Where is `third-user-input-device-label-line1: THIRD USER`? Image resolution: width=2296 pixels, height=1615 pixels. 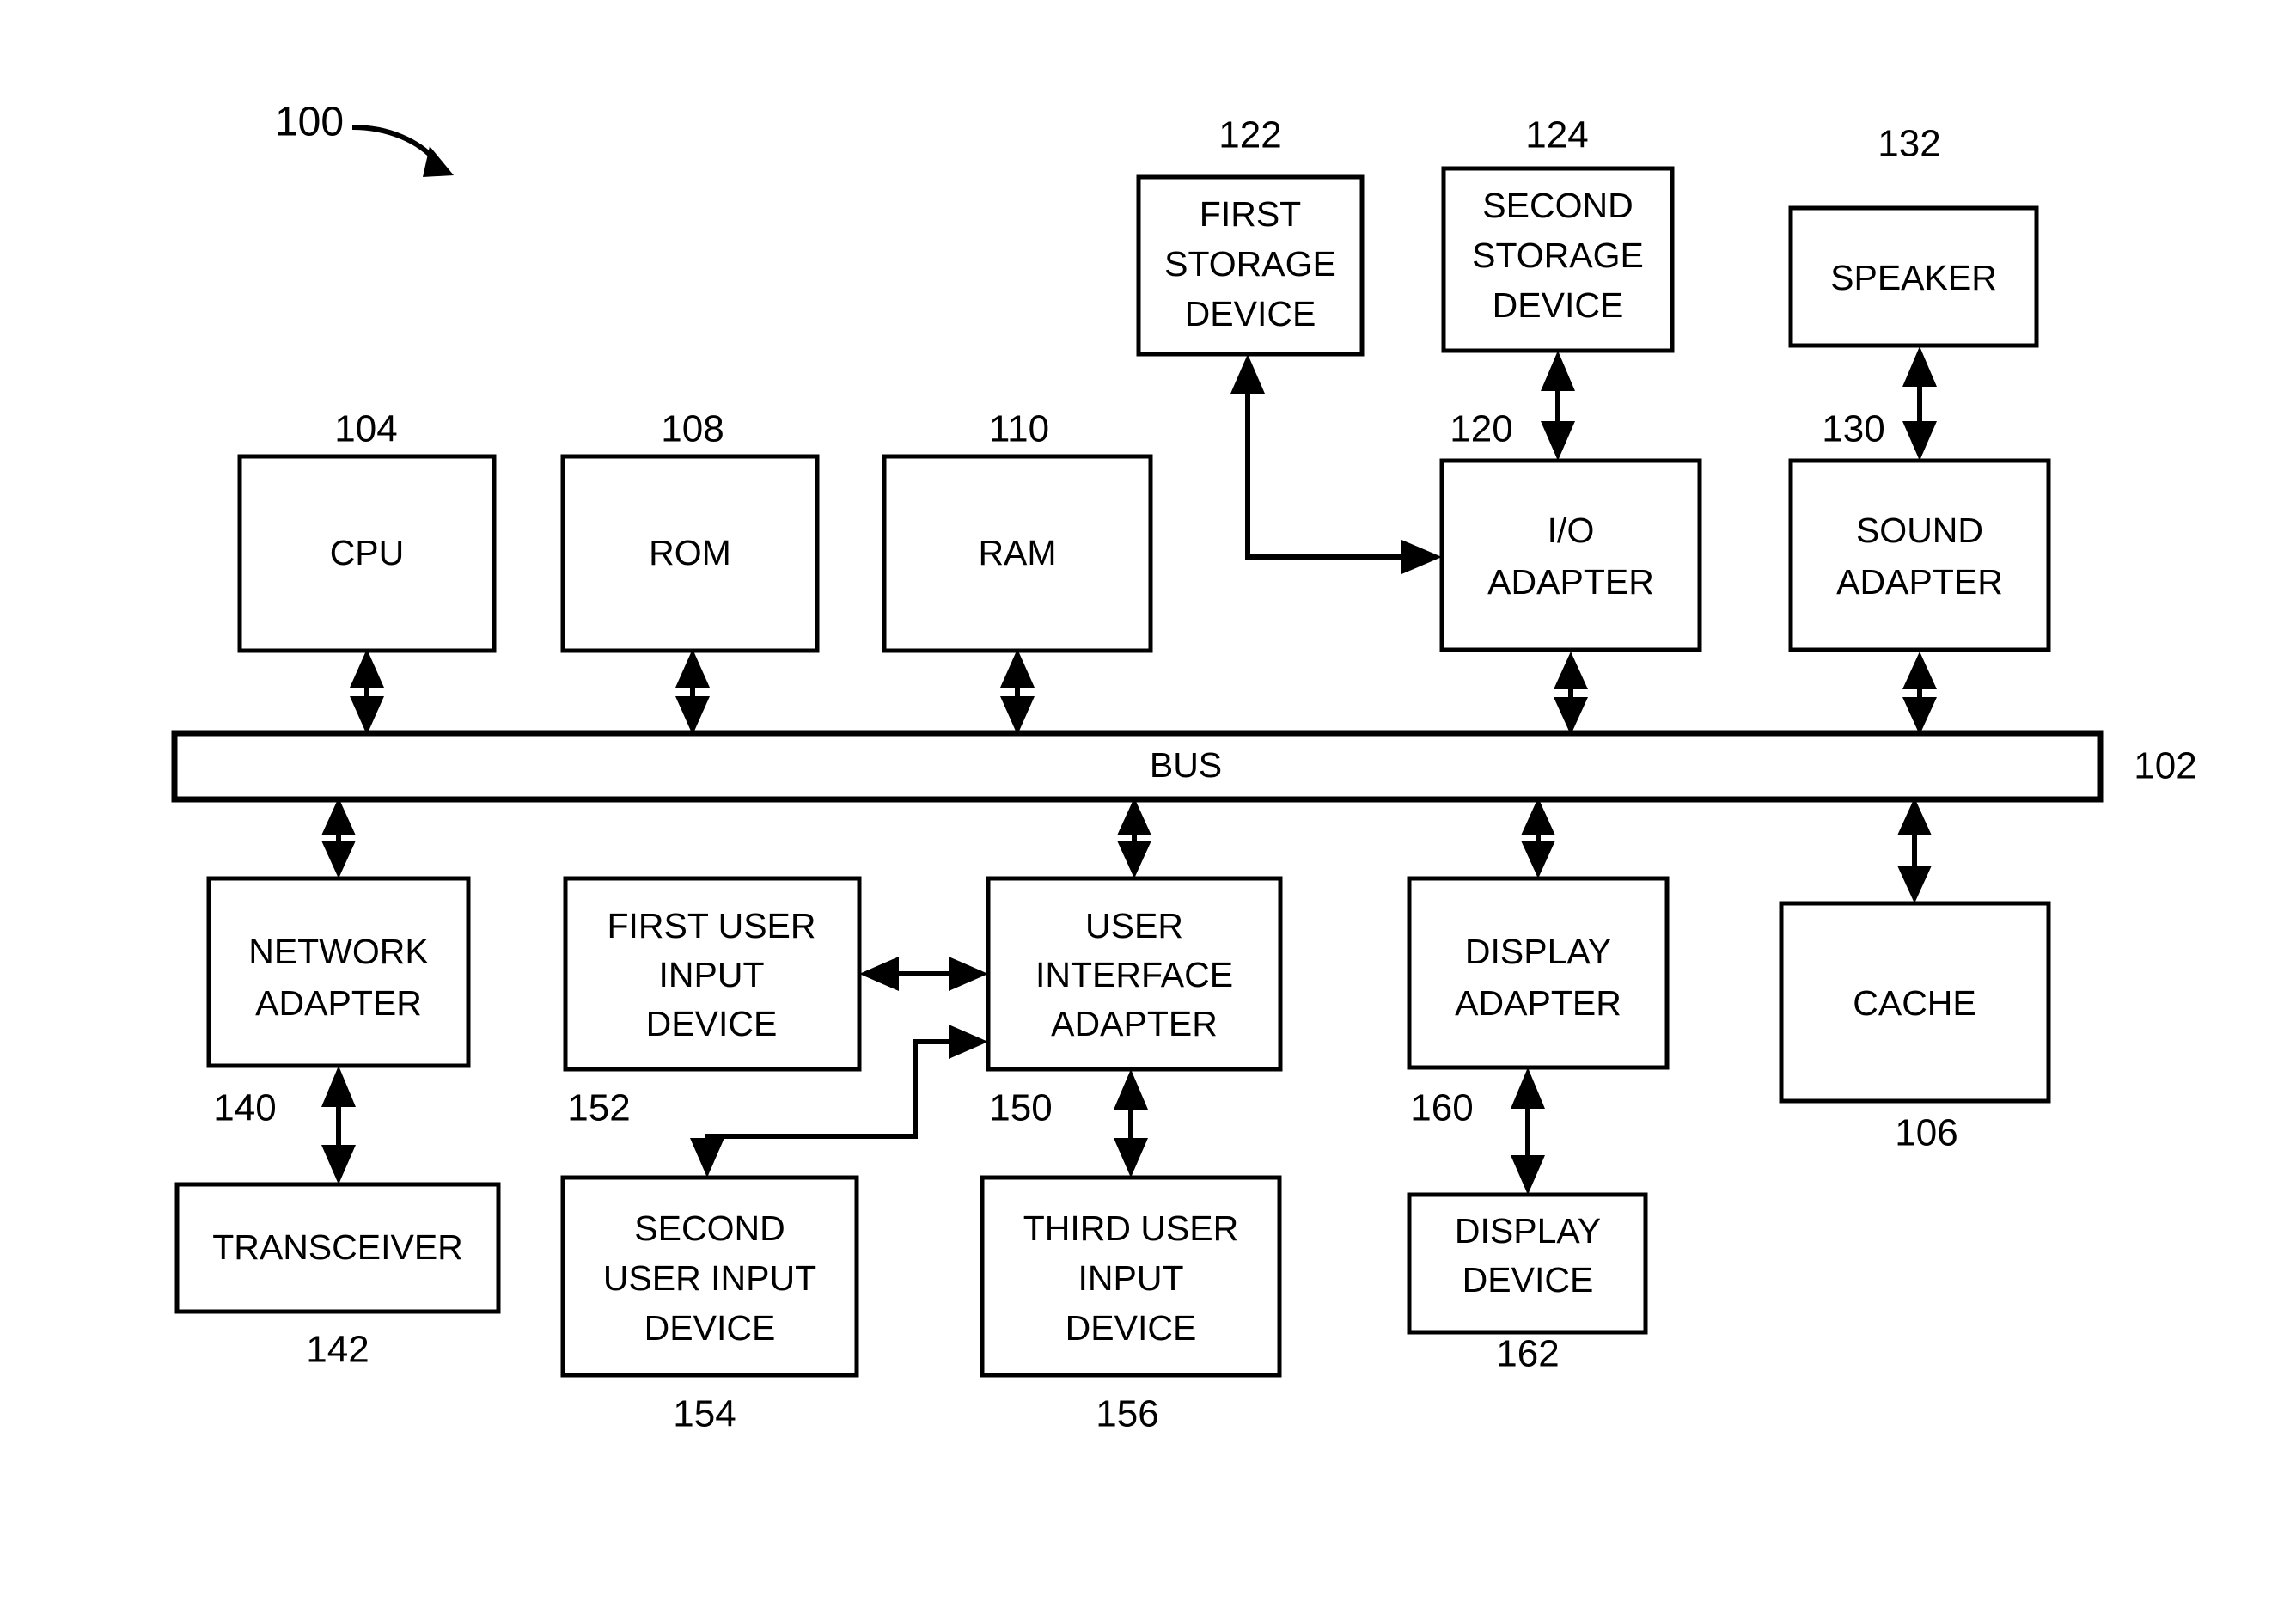 third-user-input-device-label-line1: THIRD USER is located at coordinates (1131, 1228).